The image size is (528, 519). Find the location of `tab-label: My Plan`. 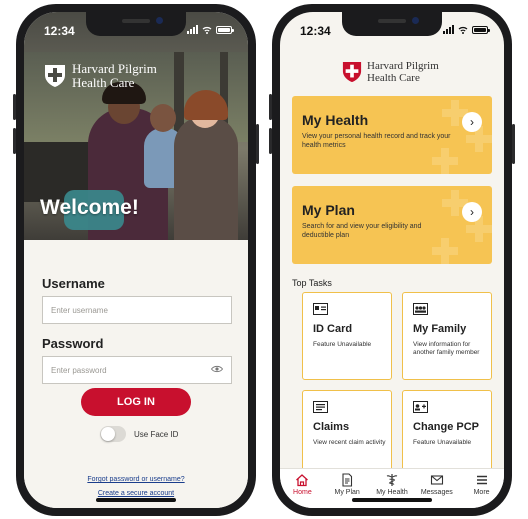

tab-label: My Plan is located at coordinates (347, 492).